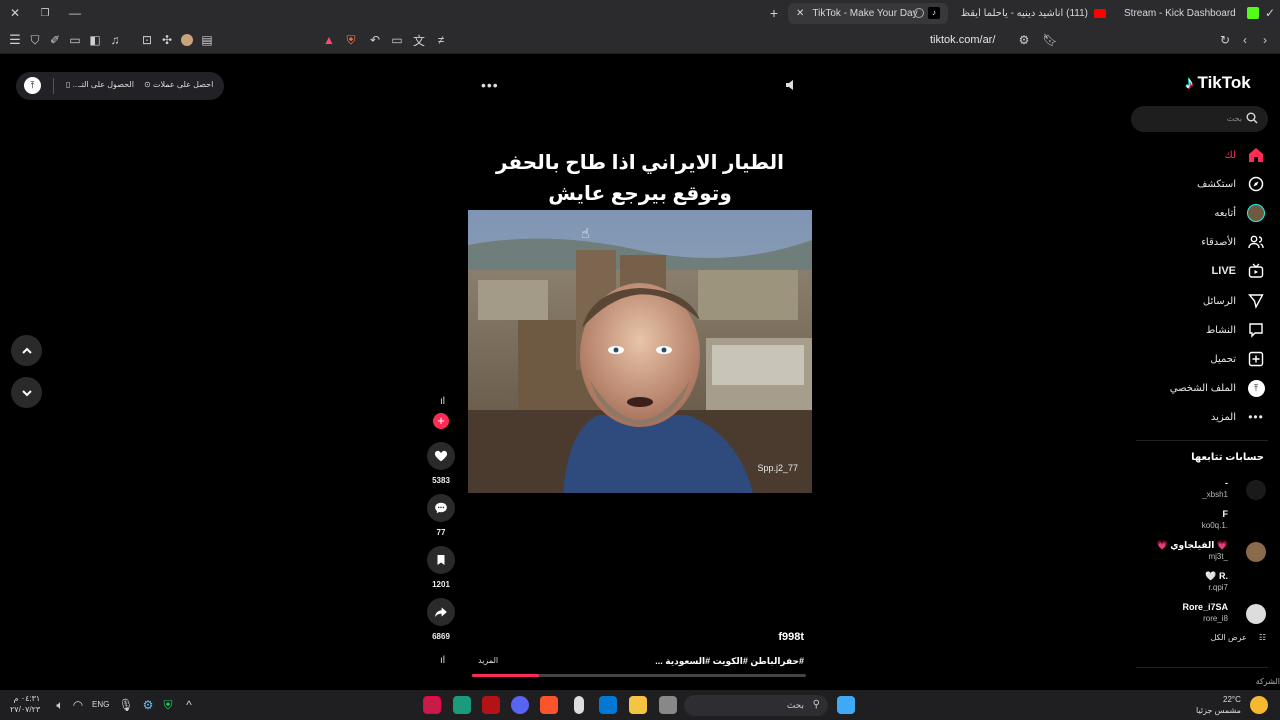 The height and width of the screenshot is (720, 1280). What do you see at coordinates (640, 351) in the screenshot?
I see `video-player: Spp.j2_77 ☝` at bounding box center [640, 351].